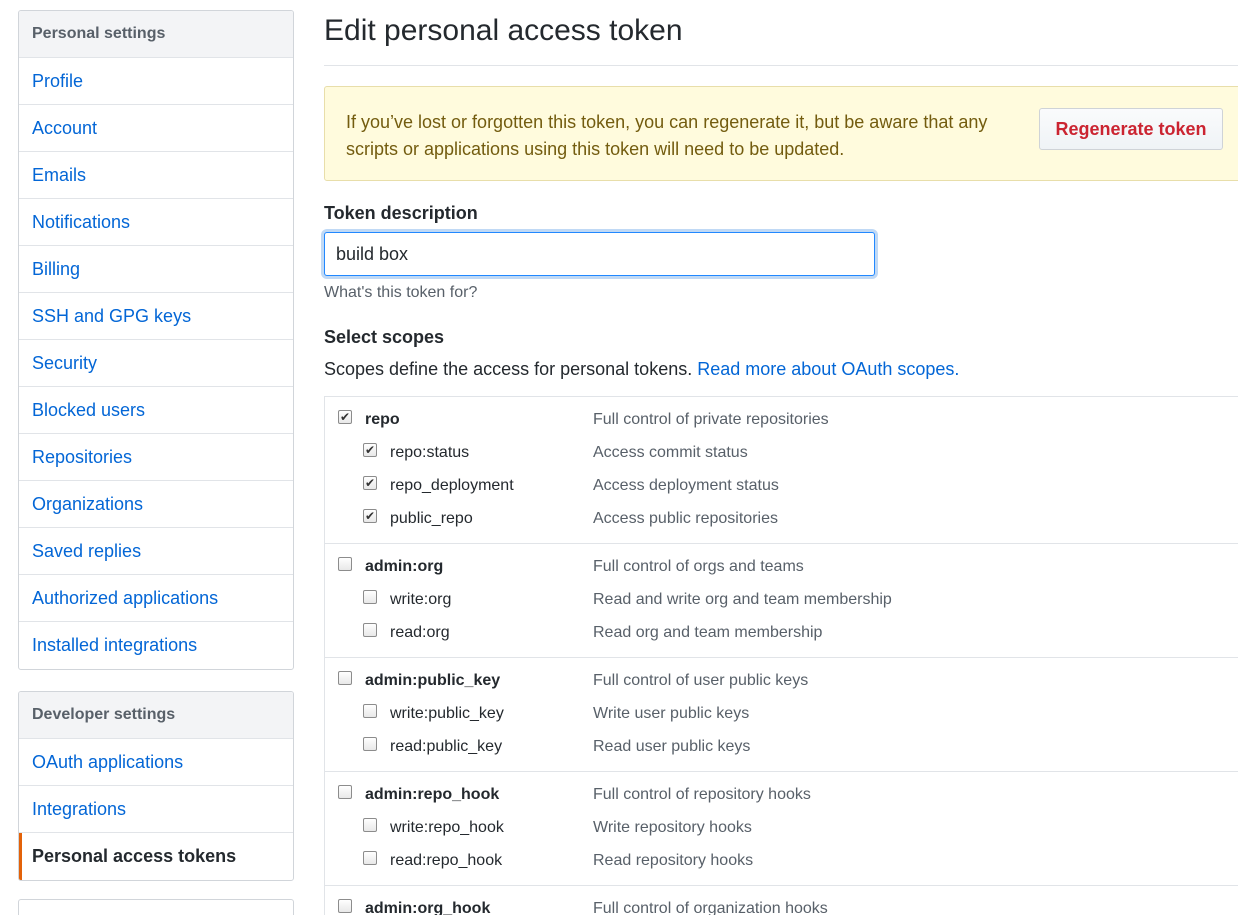 The image size is (1238, 915). What do you see at coordinates (345, 564) in the screenshot?
I see `scope-checkbox-admin-org` at bounding box center [345, 564].